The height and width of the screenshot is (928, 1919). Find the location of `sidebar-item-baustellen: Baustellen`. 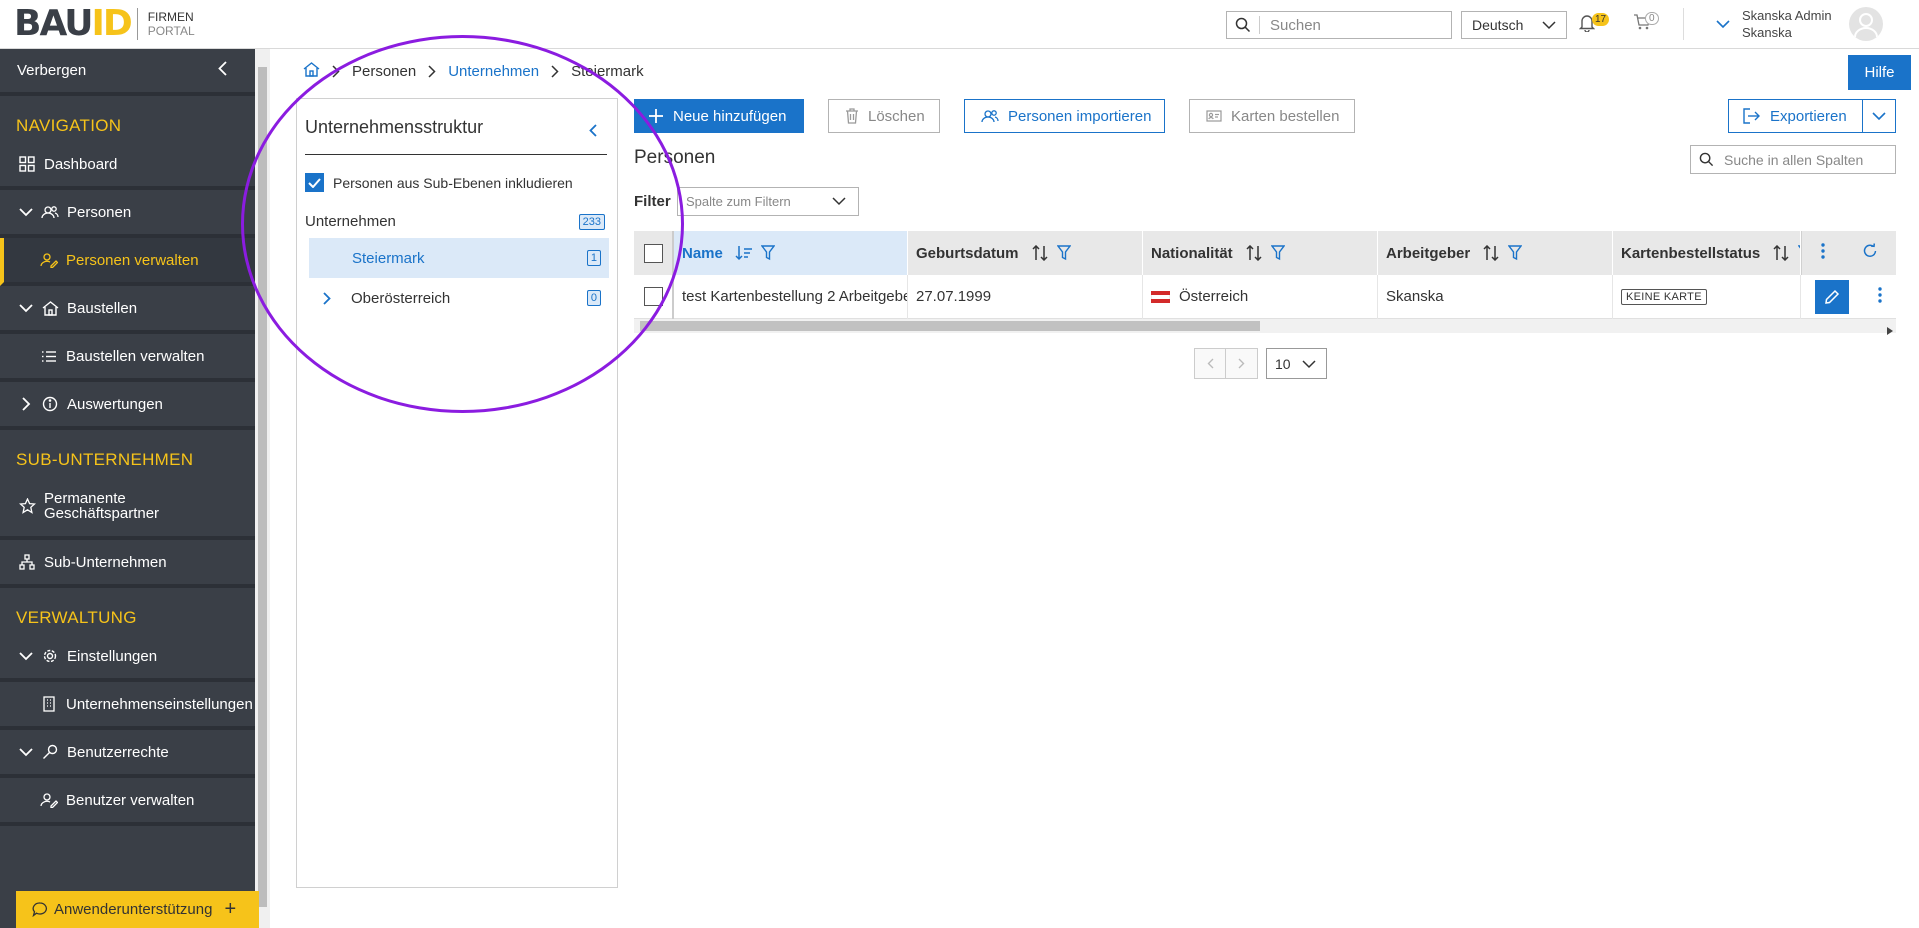

sidebar-item-baustellen: Baustellen is located at coordinates (127, 310).